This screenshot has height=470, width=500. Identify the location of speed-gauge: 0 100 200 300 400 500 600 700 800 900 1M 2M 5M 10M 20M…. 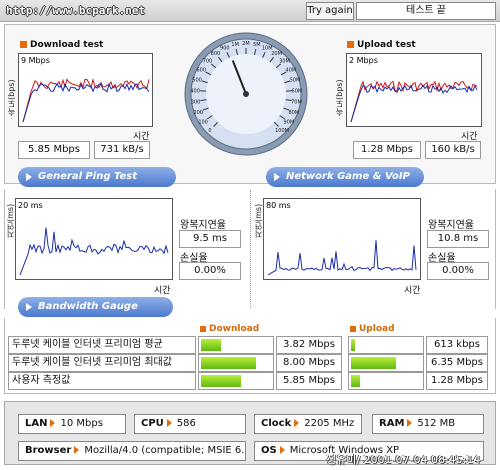
(246, 94).